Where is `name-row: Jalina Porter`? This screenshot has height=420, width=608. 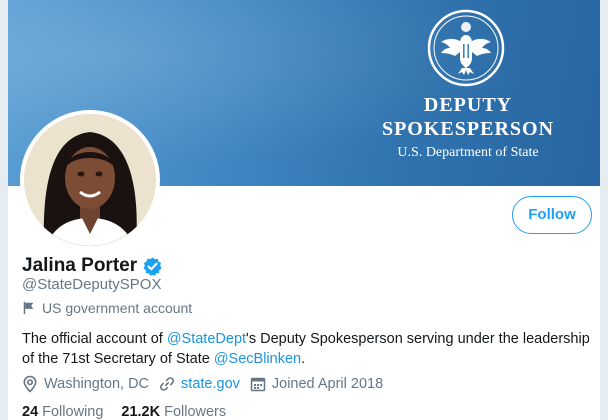
name-row: Jalina Porter is located at coordinates (92, 266).